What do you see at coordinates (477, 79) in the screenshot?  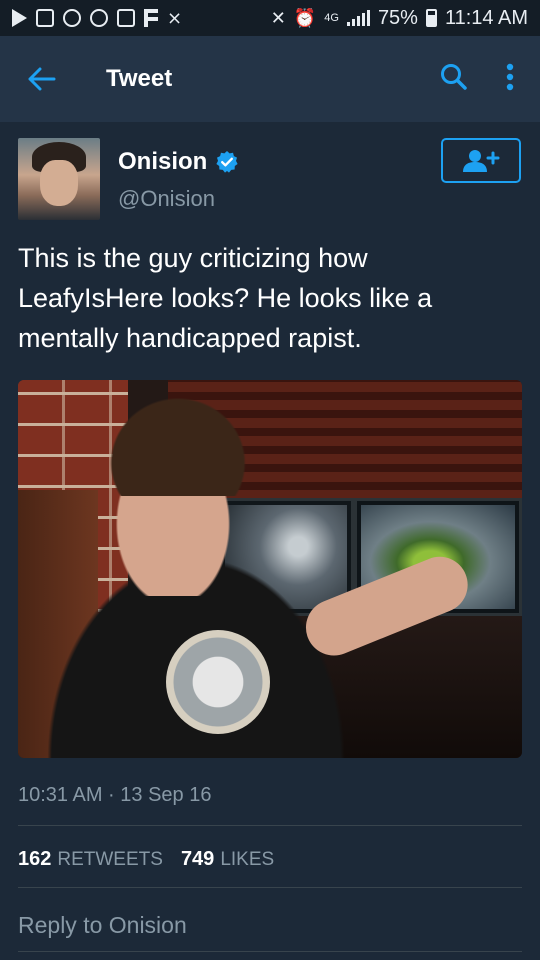 I see `app-actions` at bounding box center [477, 79].